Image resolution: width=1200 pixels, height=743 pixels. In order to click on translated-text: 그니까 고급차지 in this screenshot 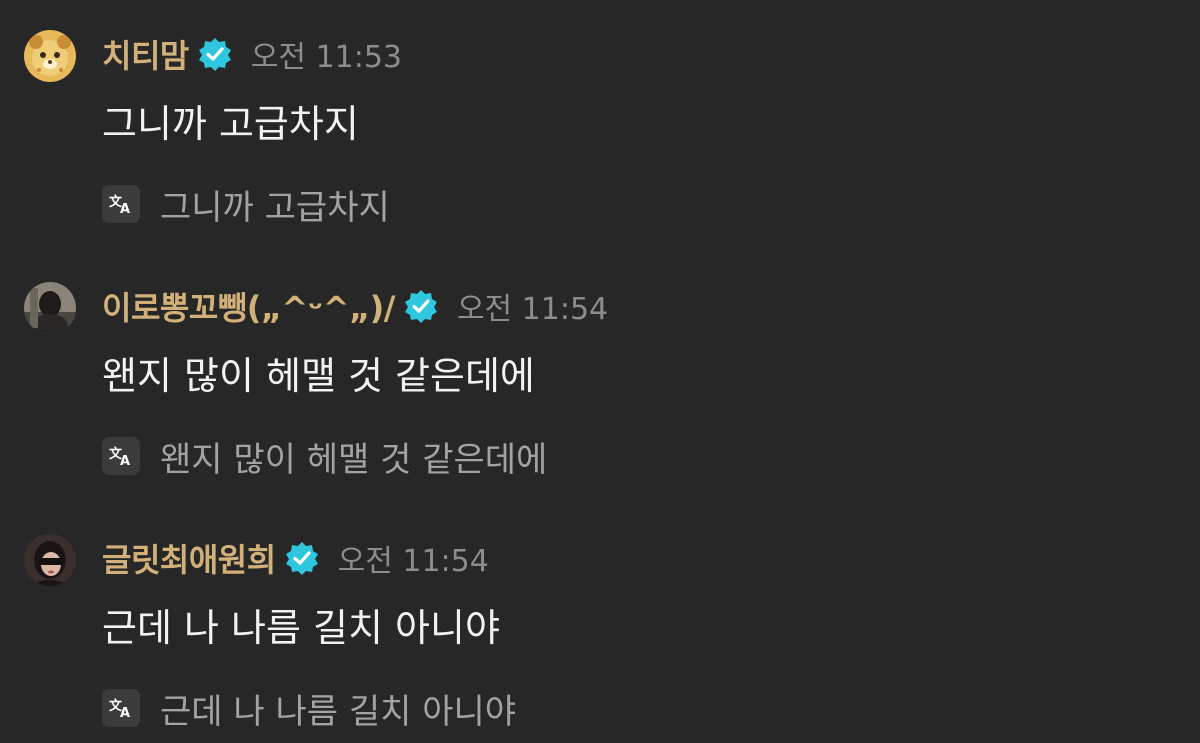, I will do `click(275, 207)`.